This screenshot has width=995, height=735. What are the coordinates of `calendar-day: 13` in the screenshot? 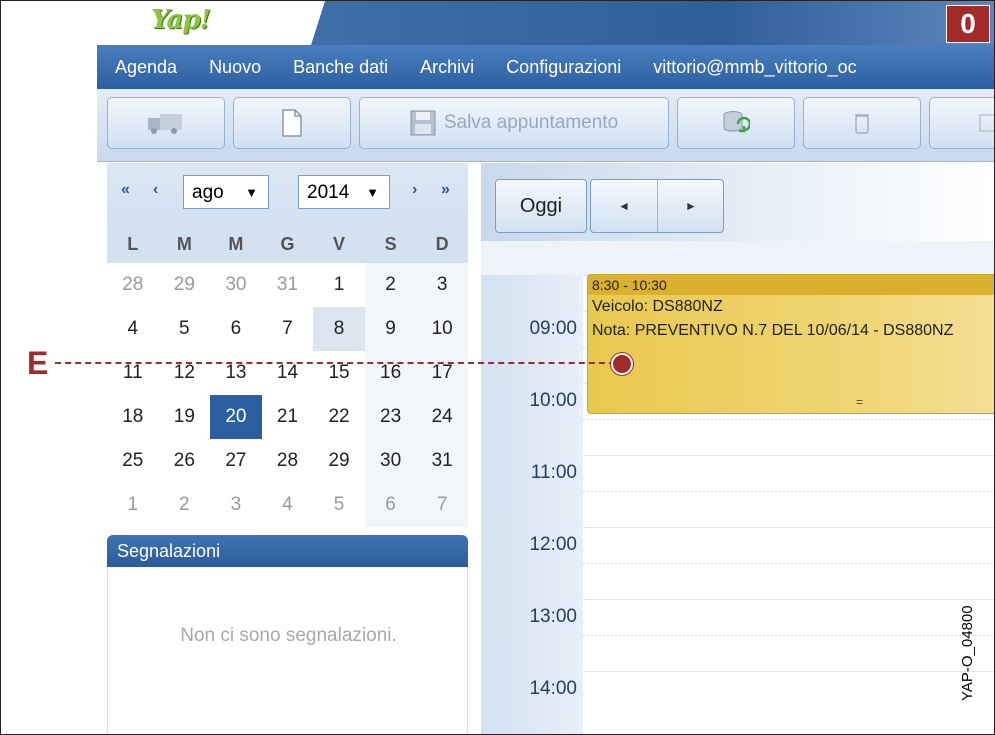 It's located at (236, 373).